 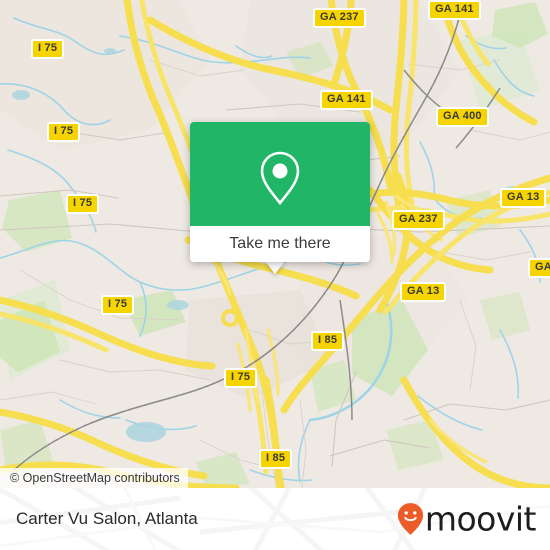 I want to click on callout-accent-panel, so click(x=280, y=174).